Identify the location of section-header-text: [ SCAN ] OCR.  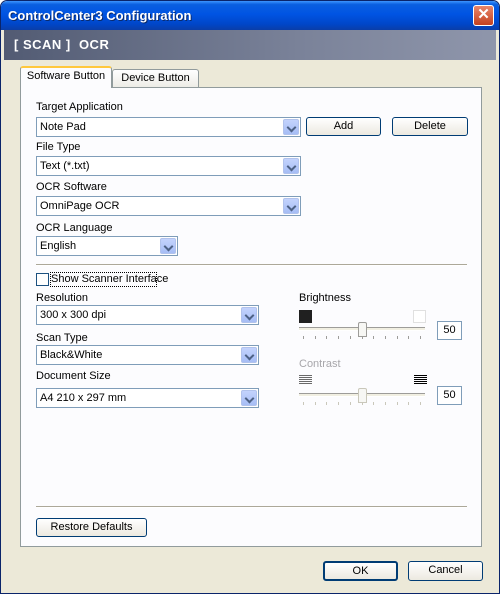
(62, 44).